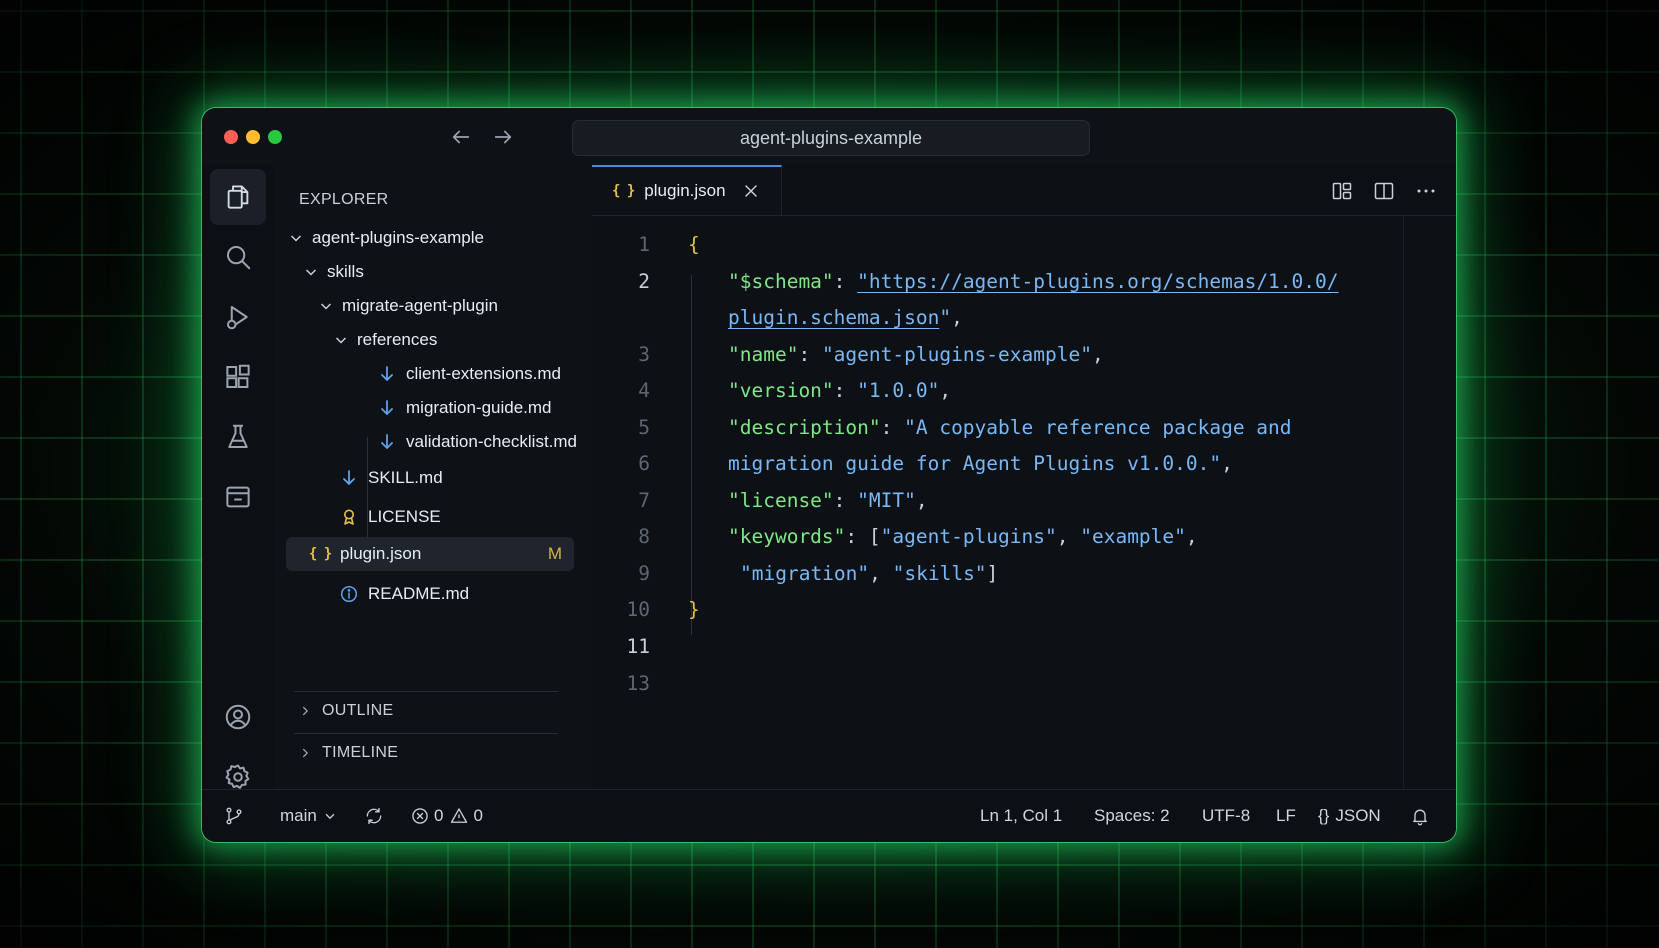 The height and width of the screenshot is (948, 1659). What do you see at coordinates (238, 497) in the screenshot?
I see `remote-explorer-icon` at bounding box center [238, 497].